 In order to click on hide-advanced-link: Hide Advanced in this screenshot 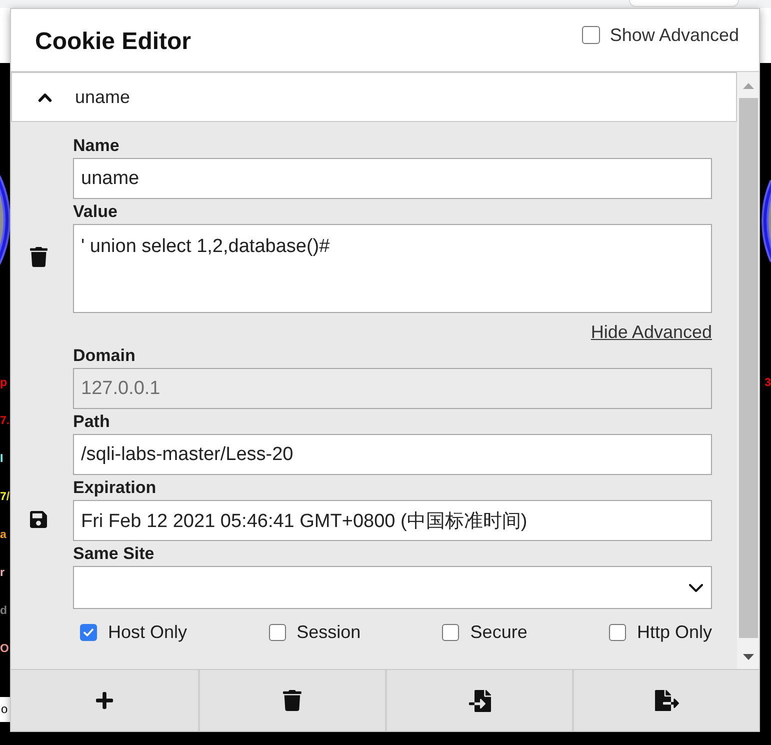, I will do `click(651, 332)`.